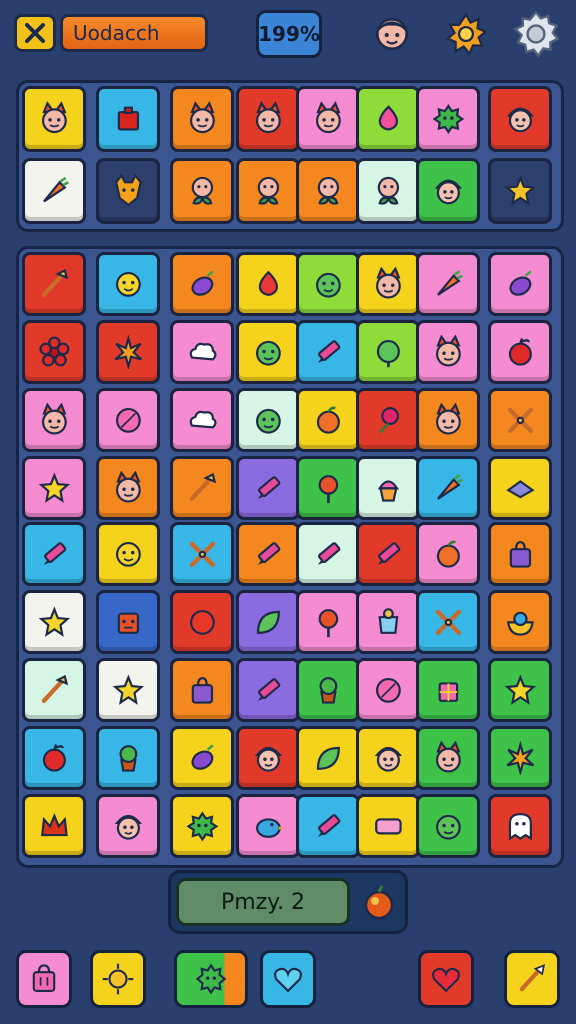 The height and width of the screenshot is (1024, 576). Describe the element at coordinates (446, 979) in the screenshot. I see `like-button` at that location.